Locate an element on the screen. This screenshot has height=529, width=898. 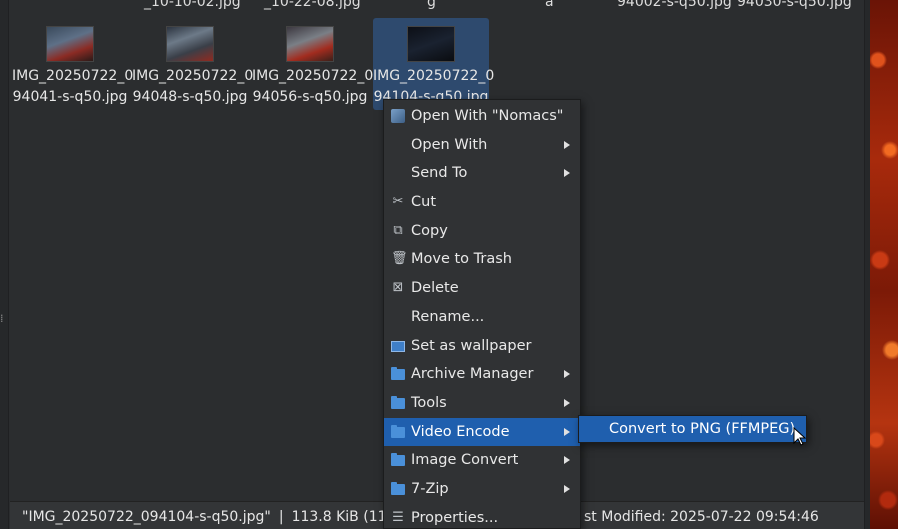
menu-item-convert-to-png: Convert to PNG (FFMPEG) is located at coordinates (692, 429).